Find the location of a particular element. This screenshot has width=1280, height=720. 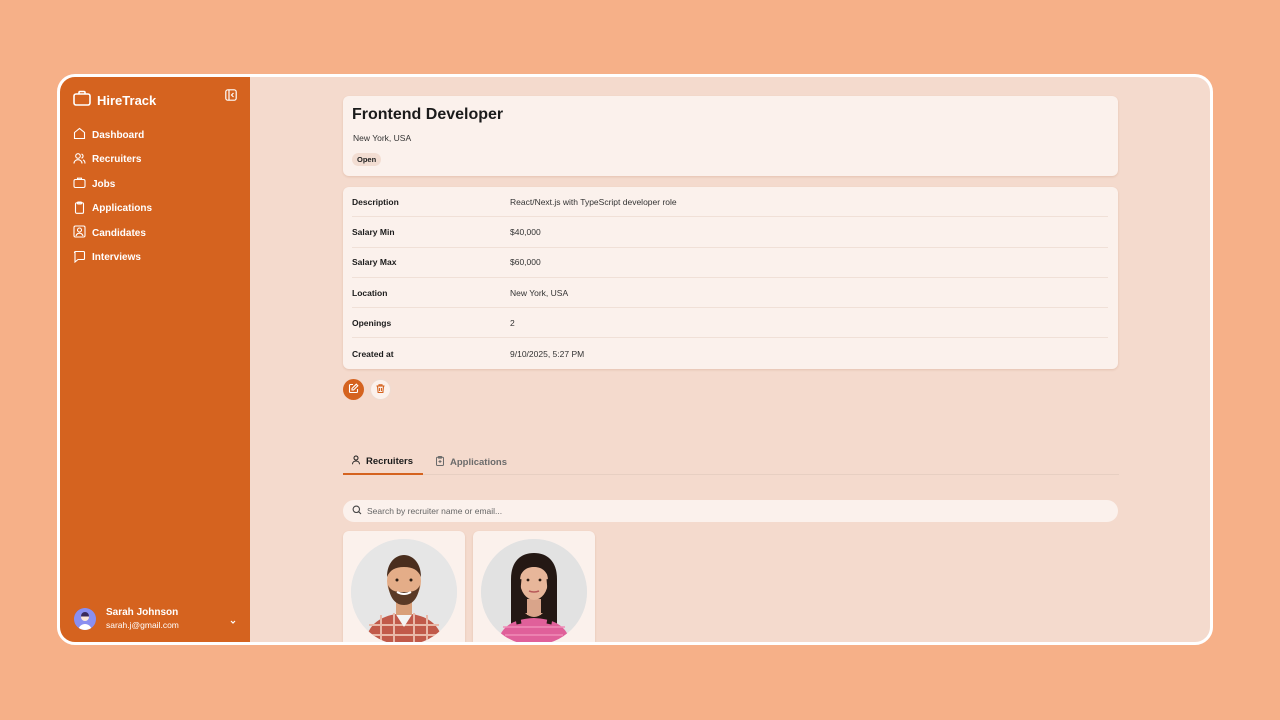

panel-collapse-icon is located at coordinates (231, 97).